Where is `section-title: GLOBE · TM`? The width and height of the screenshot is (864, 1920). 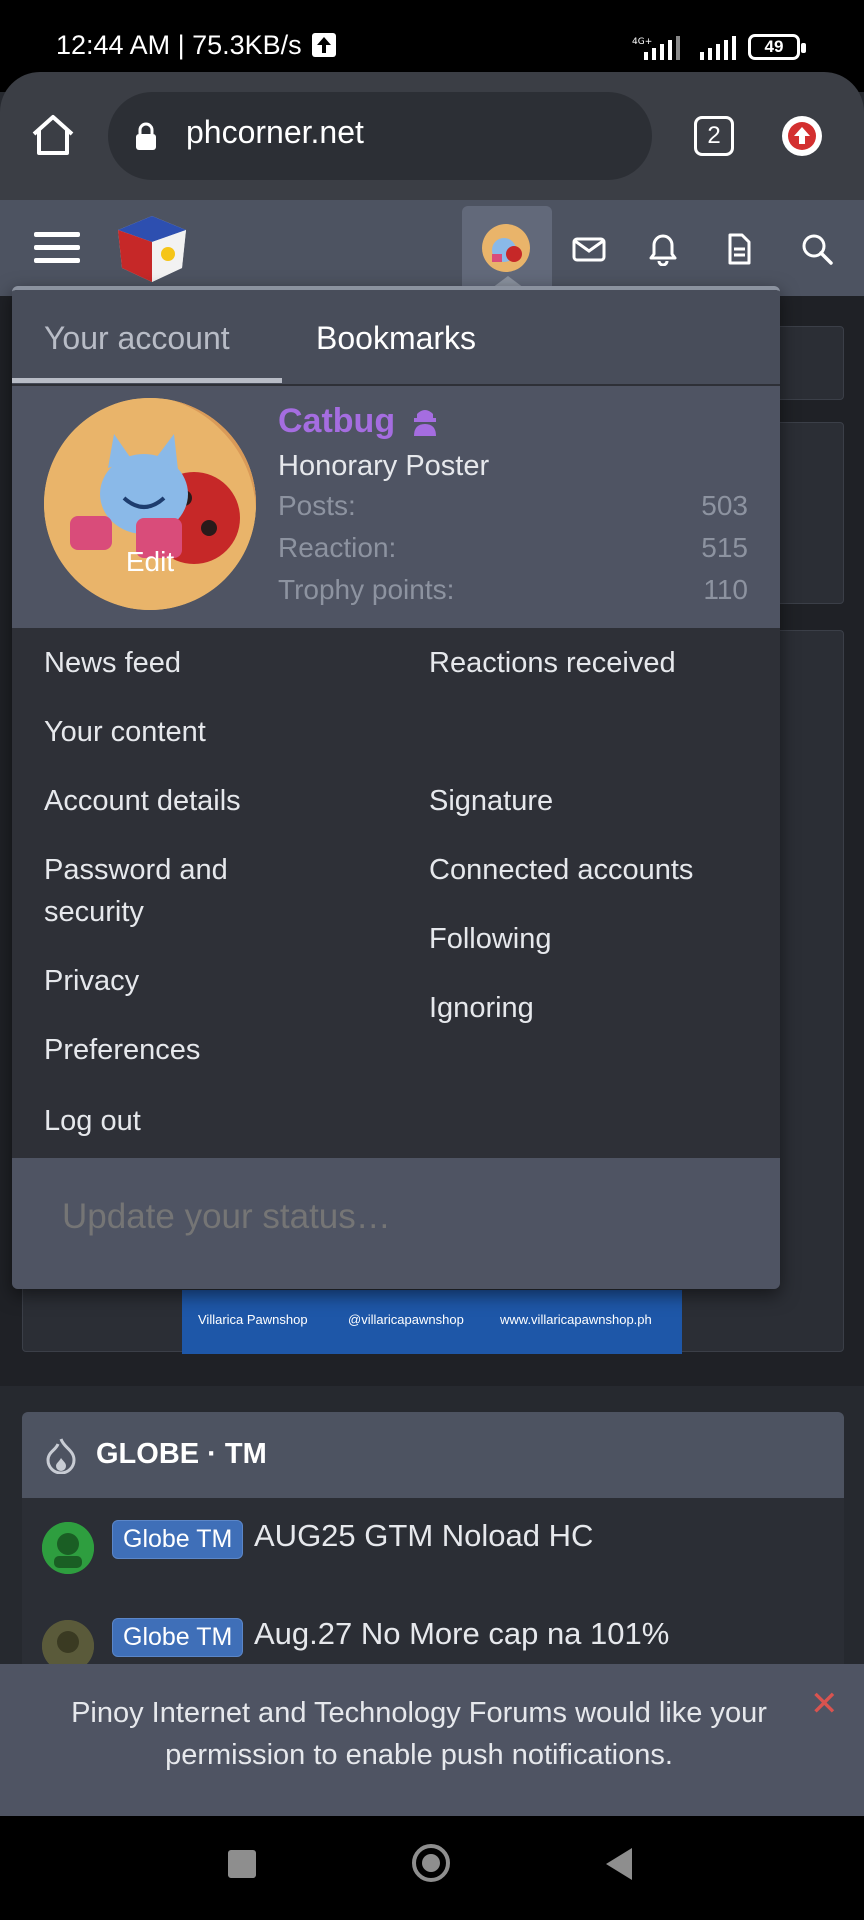
section-title: GLOBE · TM is located at coordinates (181, 1454).